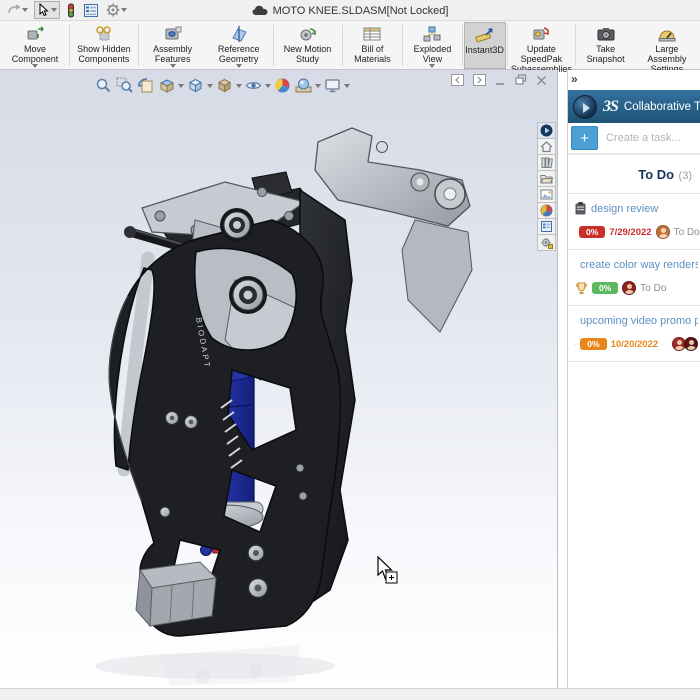 The height and width of the screenshot is (700, 700). I want to click on task-title-link: design review, so click(624, 209).